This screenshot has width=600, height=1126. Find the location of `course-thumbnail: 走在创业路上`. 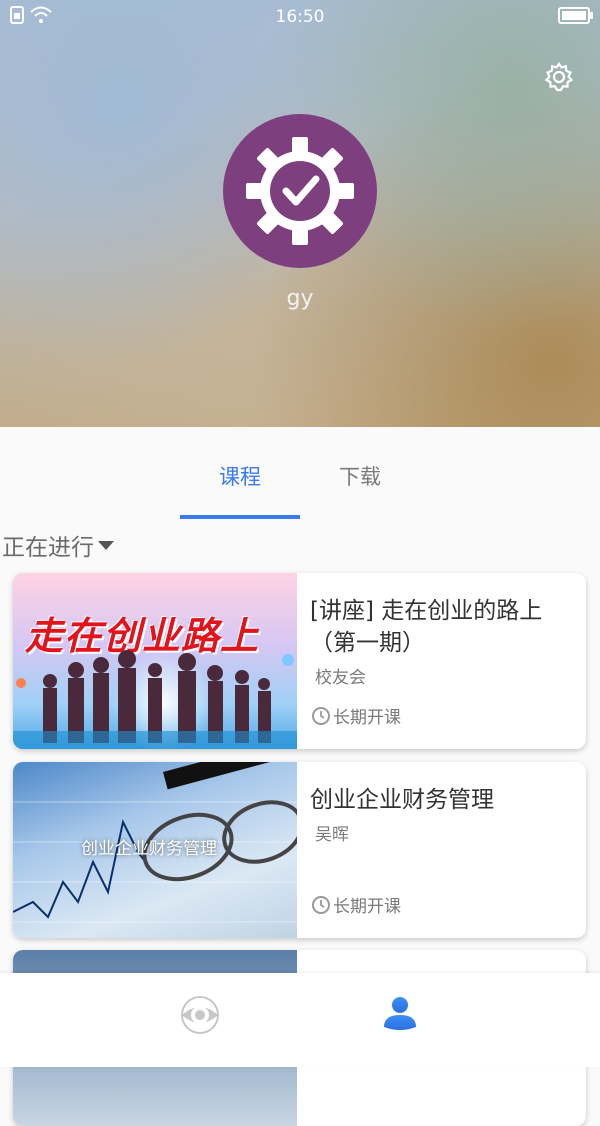

course-thumbnail: 走在创业路上 is located at coordinates (155, 661).